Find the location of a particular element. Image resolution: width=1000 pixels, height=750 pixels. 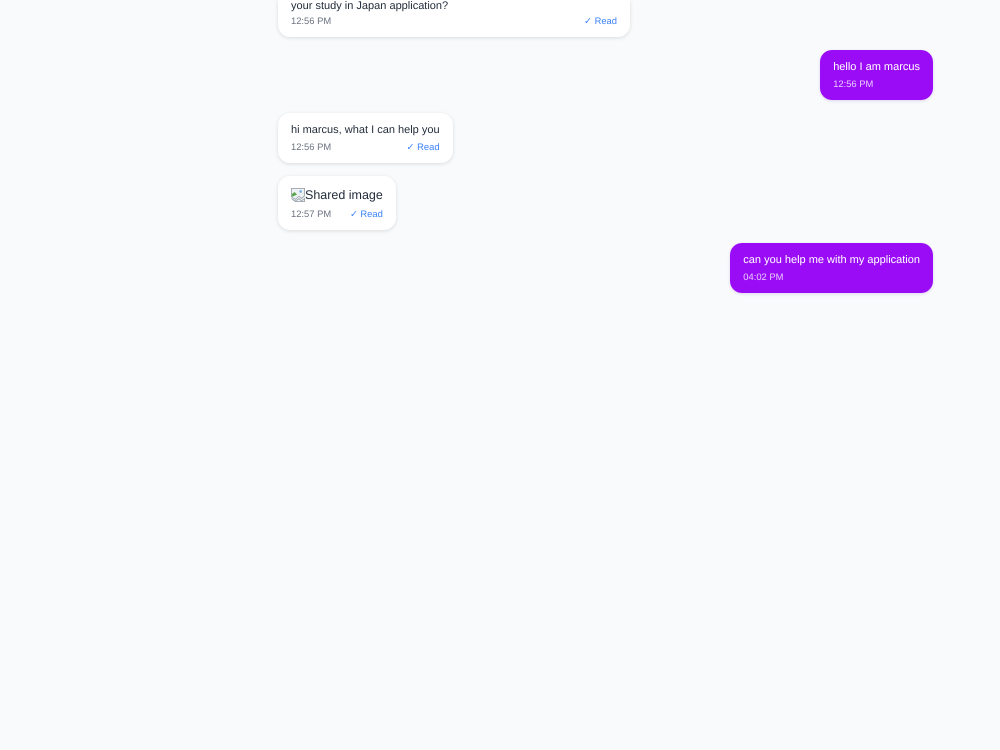

message-time: 04:02 PM is located at coordinates (763, 276).